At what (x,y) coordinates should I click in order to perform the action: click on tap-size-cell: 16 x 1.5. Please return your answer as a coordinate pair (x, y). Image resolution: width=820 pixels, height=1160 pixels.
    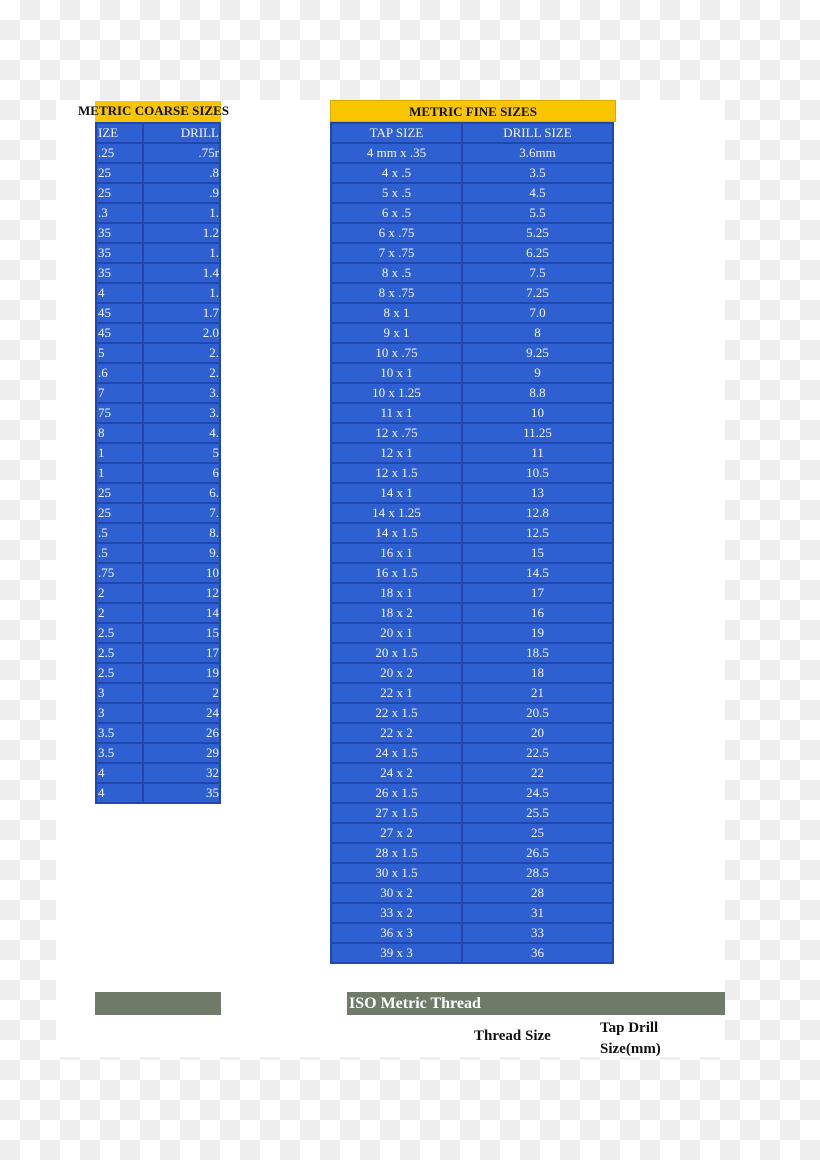
    Looking at the image, I should click on (396, 573).